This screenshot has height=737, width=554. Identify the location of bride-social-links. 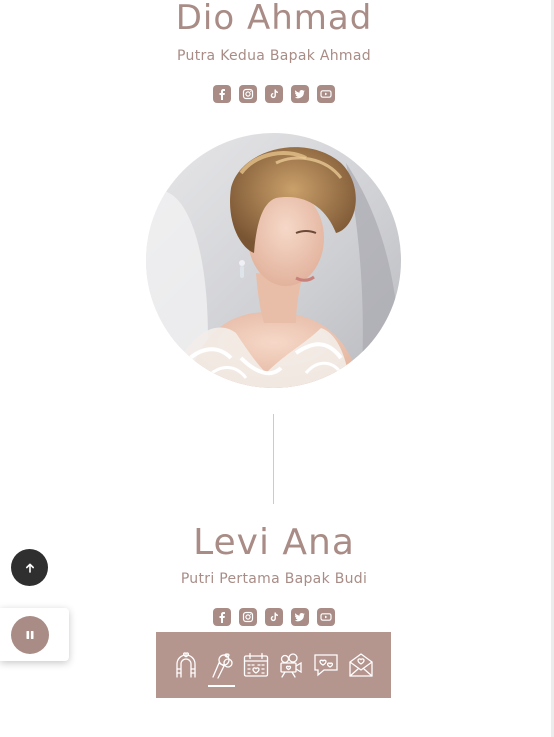
(274, 617).